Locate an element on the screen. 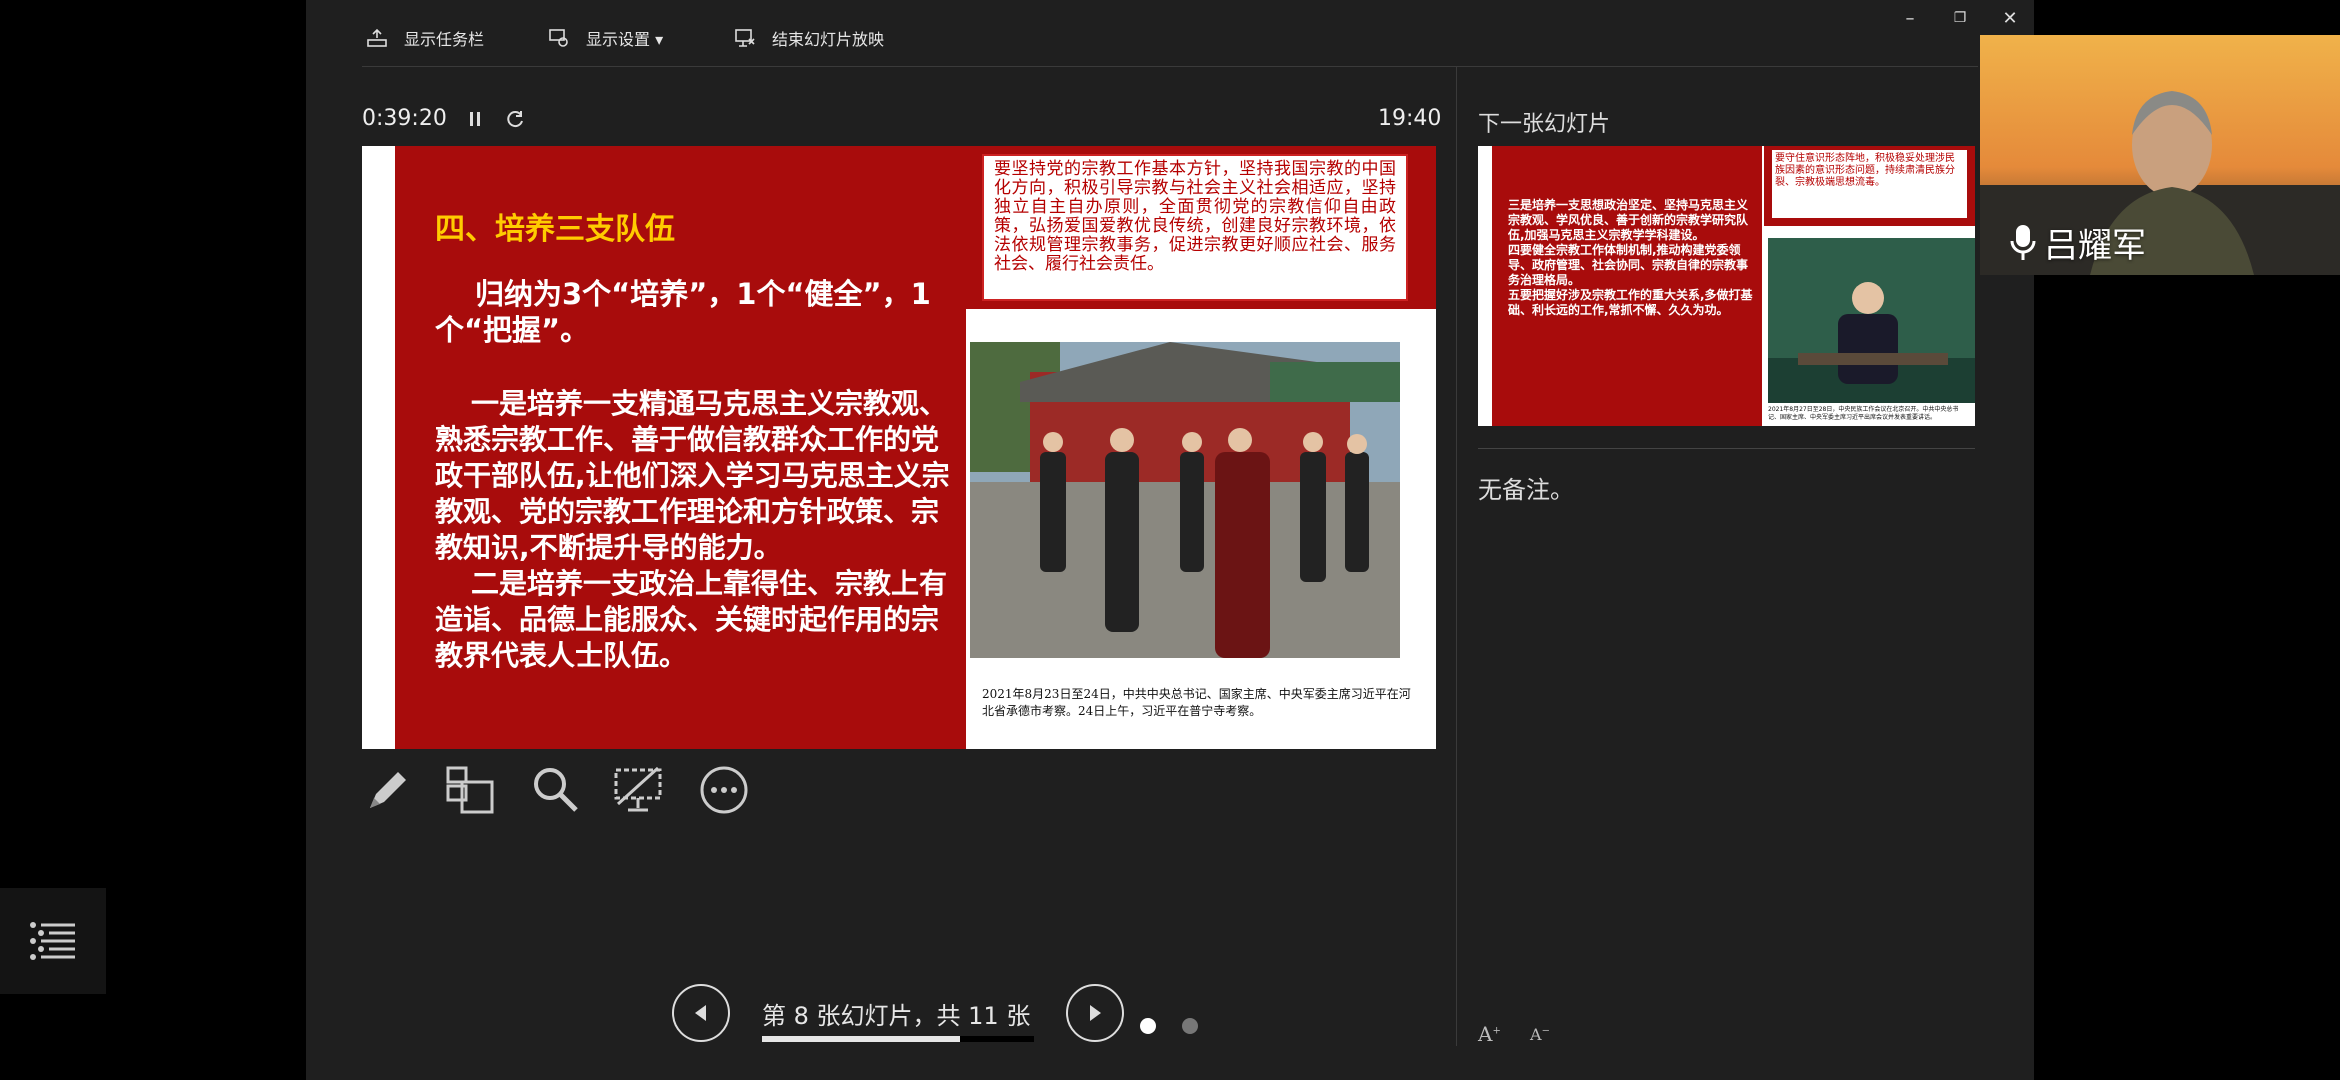 This screenshot has height=1080, width=2340. more-options-icon is located at coordinates (724, 790).